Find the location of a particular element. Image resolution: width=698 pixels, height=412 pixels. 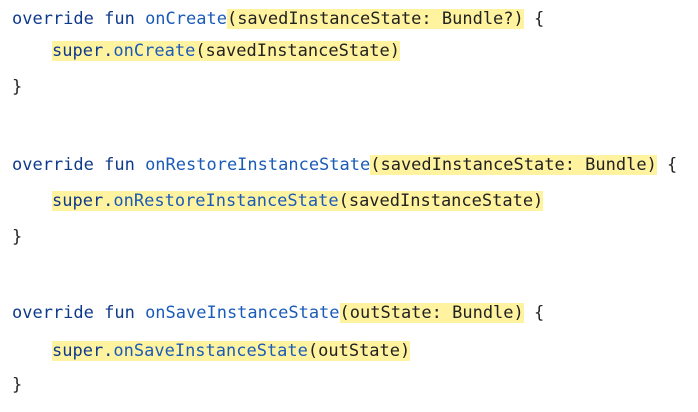

call-onsaveinstancestate: onSaveInstanceState is located at coordinates (210, 351).